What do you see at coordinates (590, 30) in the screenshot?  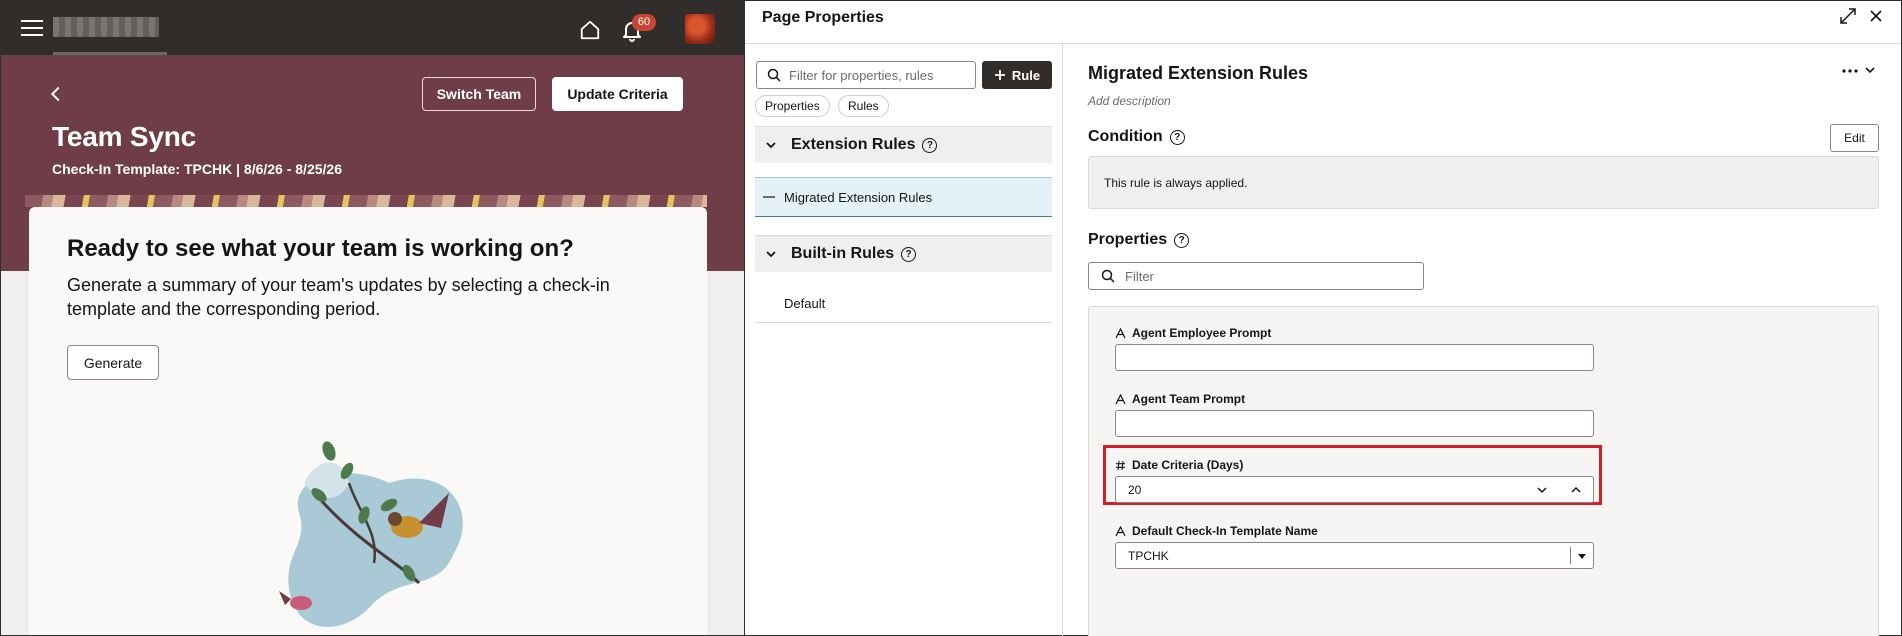 I see `home-icon` at bounding box center [590, 30].